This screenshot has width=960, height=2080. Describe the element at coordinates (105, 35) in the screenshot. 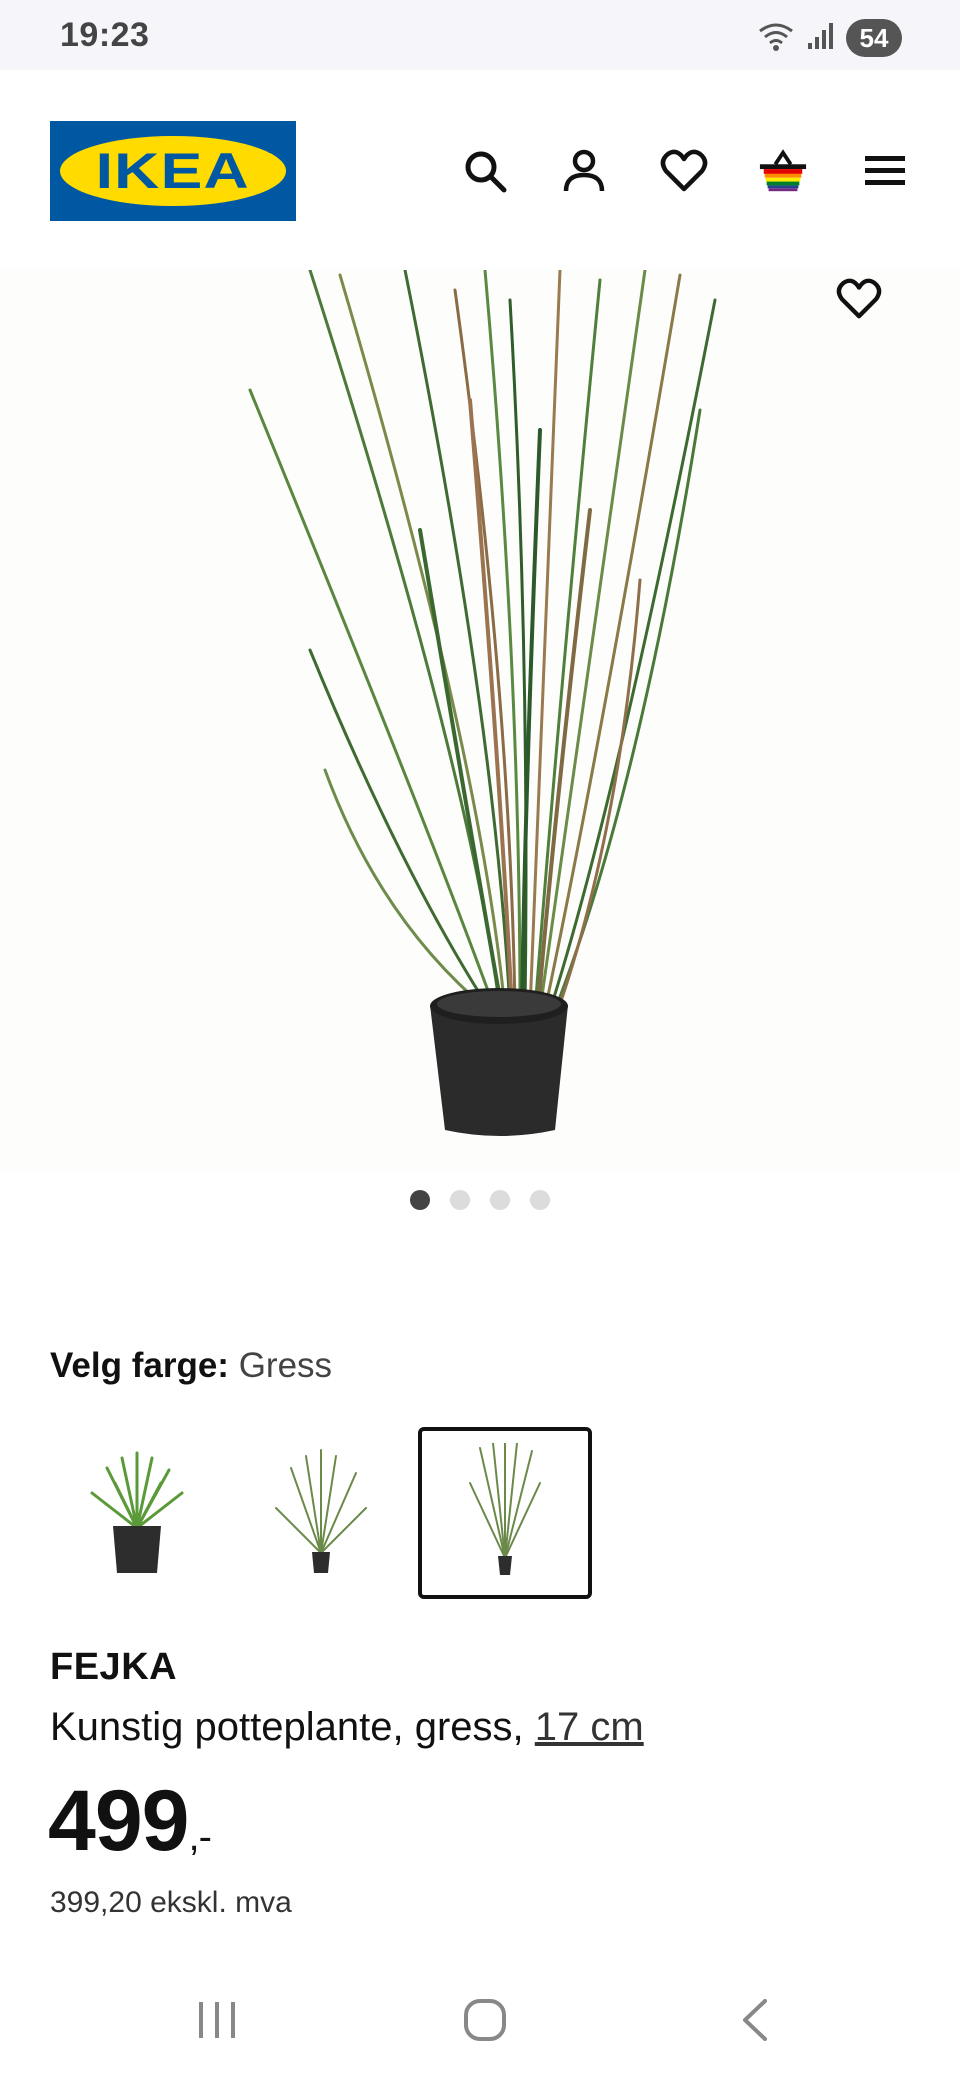

I see `status-time: 19:23` at that location.